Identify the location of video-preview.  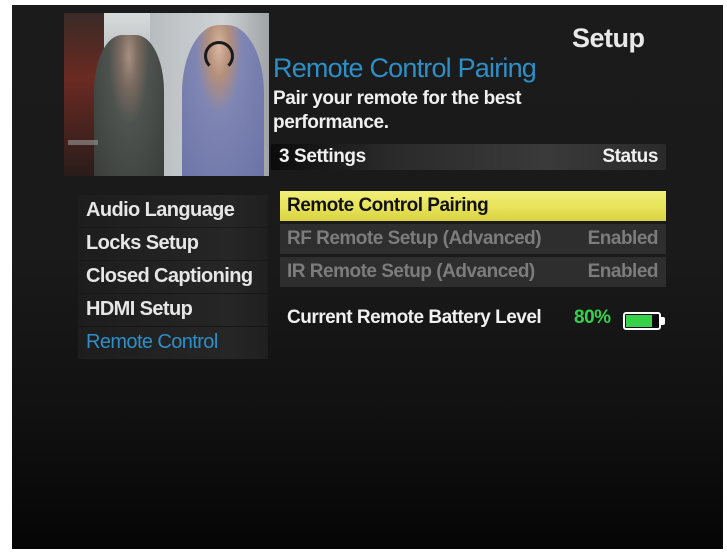
(166, 94).